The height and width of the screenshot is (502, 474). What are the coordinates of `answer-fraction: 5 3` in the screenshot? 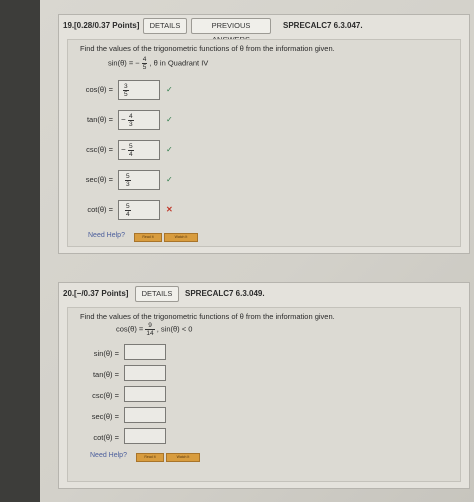 It's located at (128, 180).